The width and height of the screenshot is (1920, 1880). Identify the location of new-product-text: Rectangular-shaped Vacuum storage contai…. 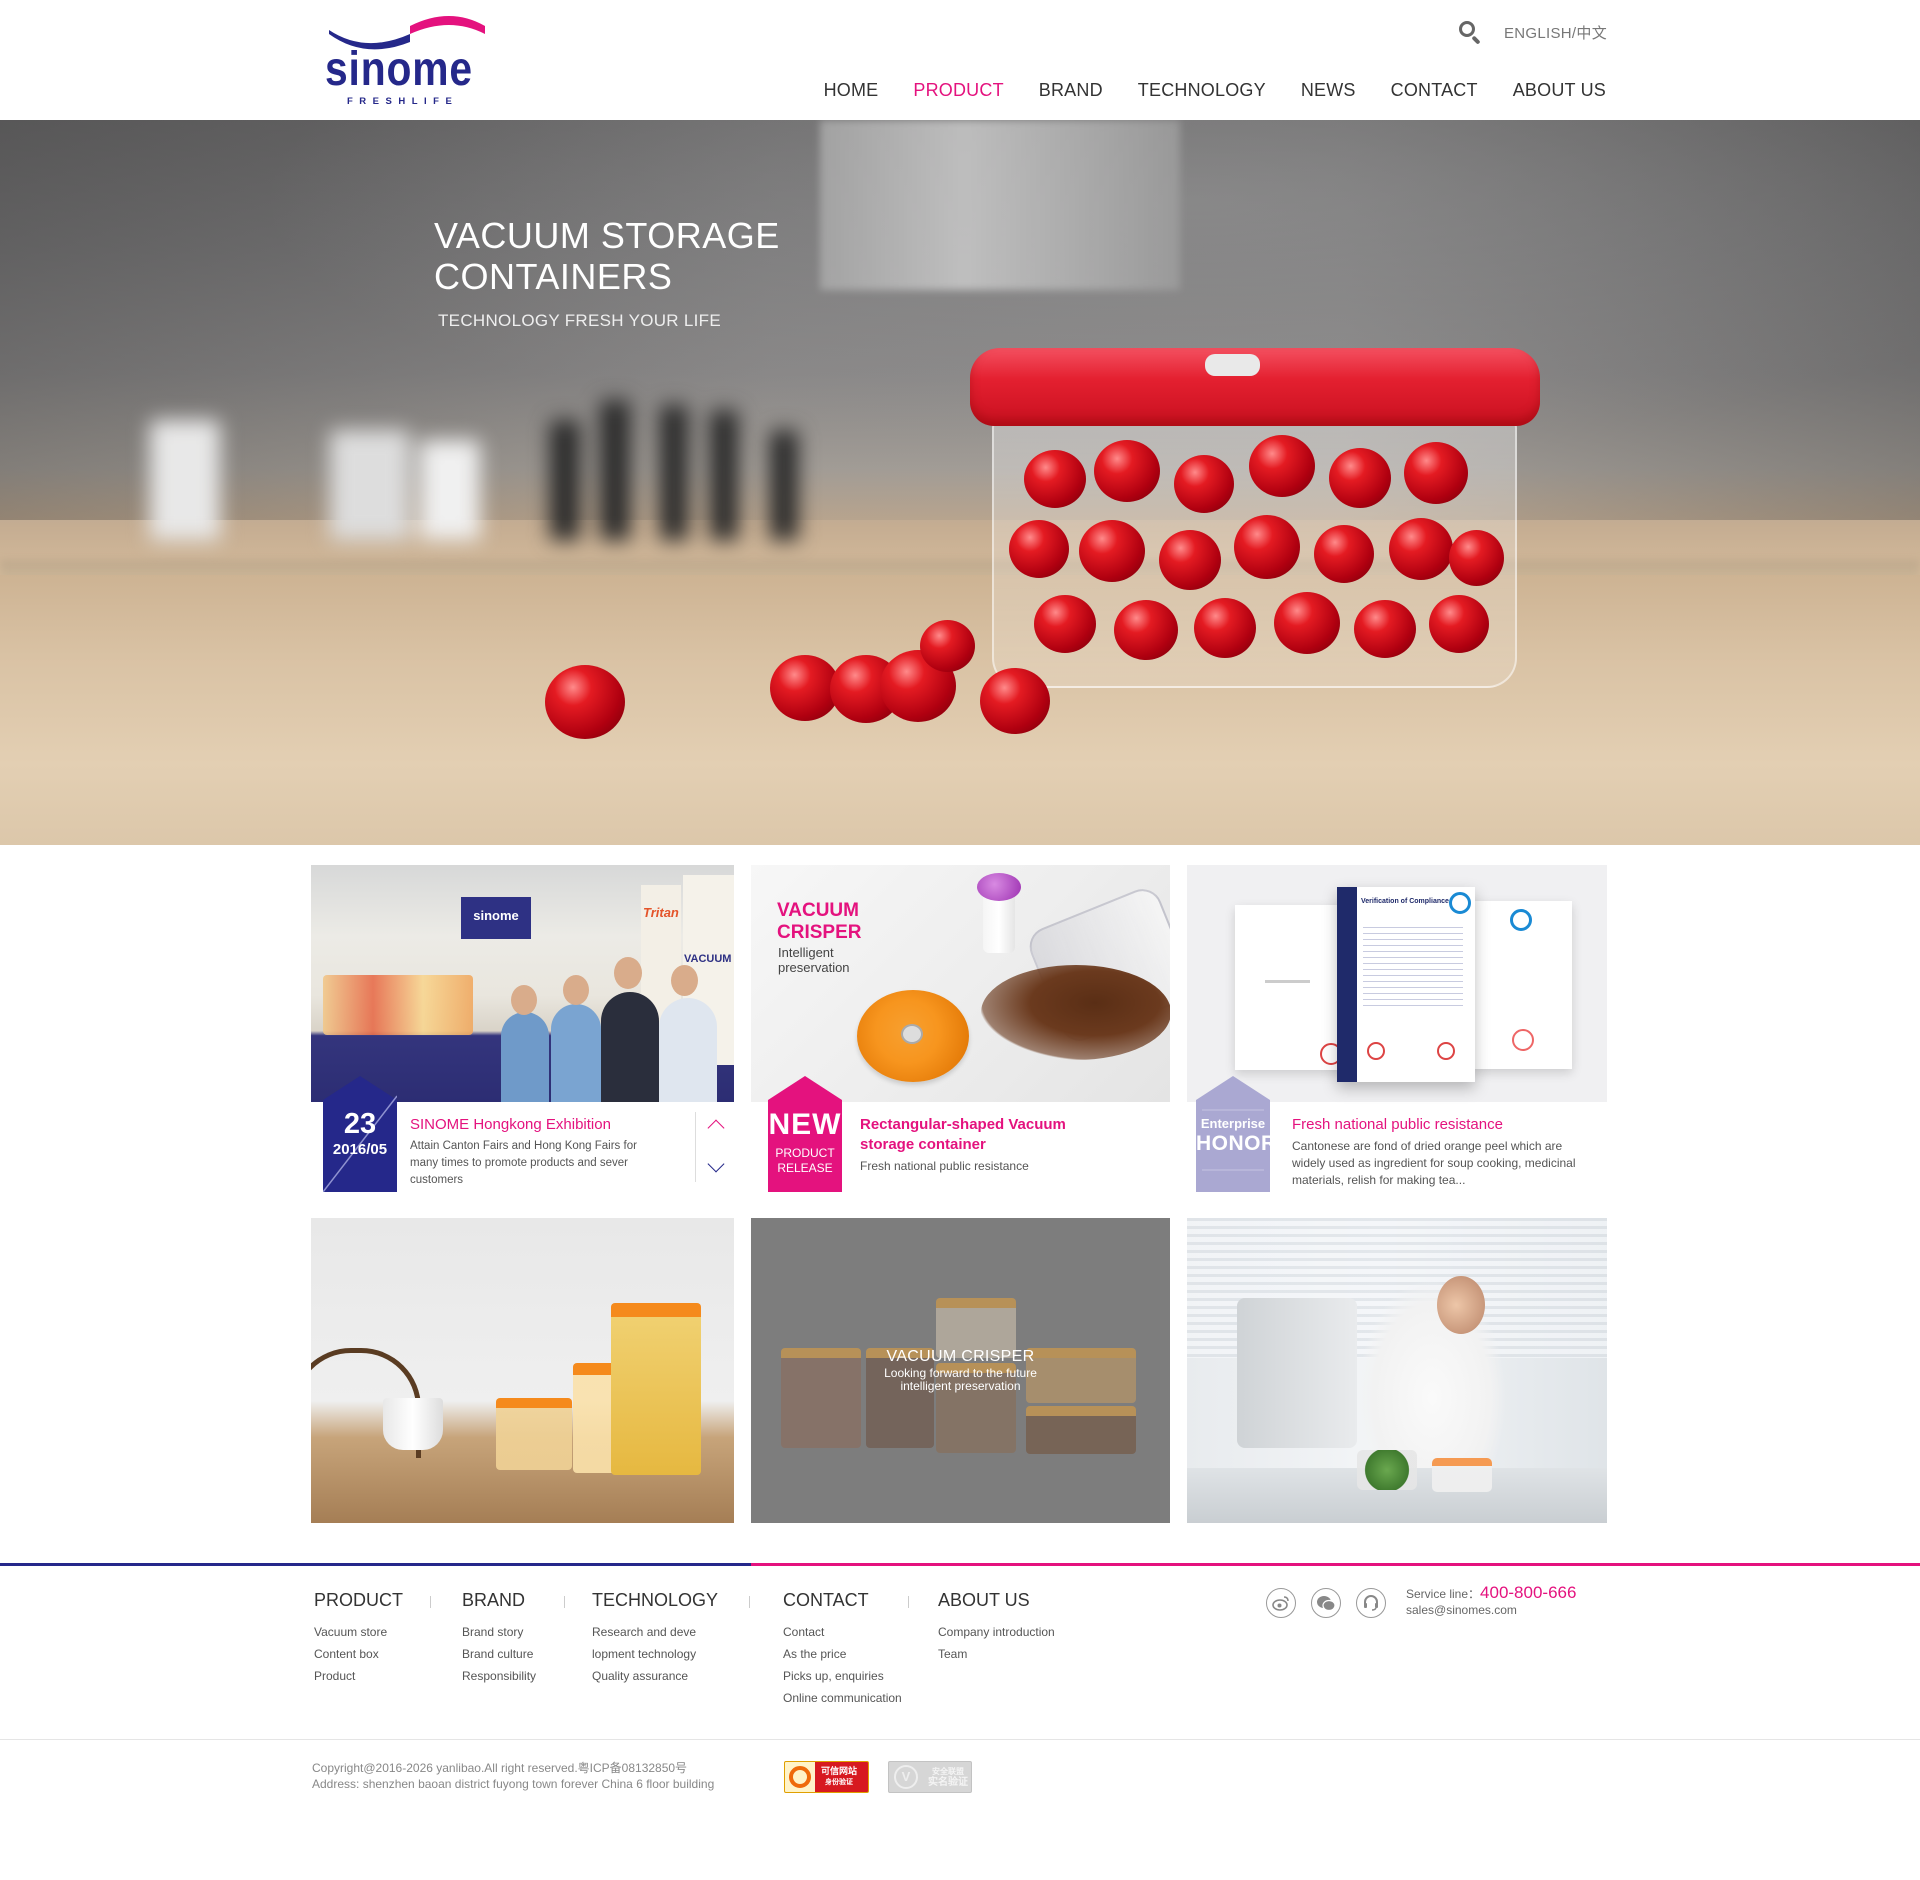
(1005, 1145).